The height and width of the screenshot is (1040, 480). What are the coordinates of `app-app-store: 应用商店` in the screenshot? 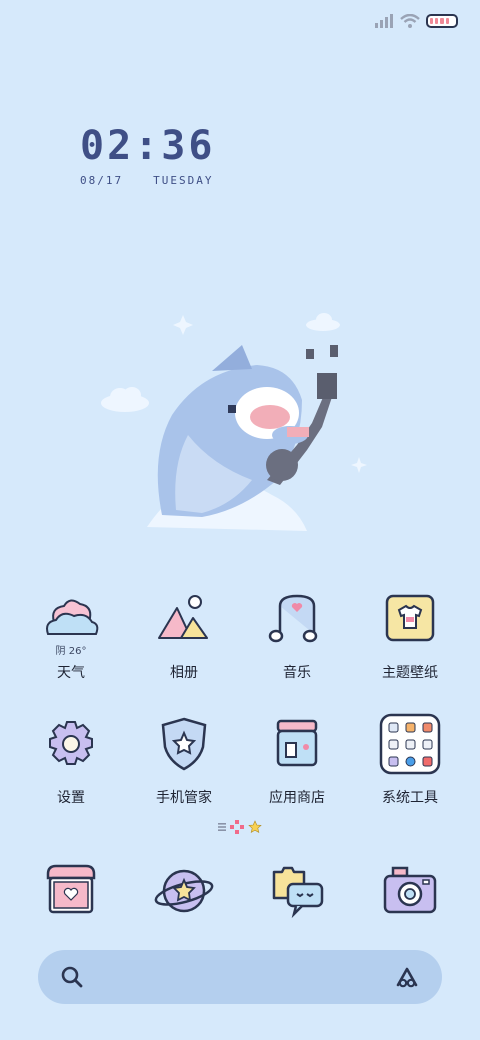 It's located at (297, 760).